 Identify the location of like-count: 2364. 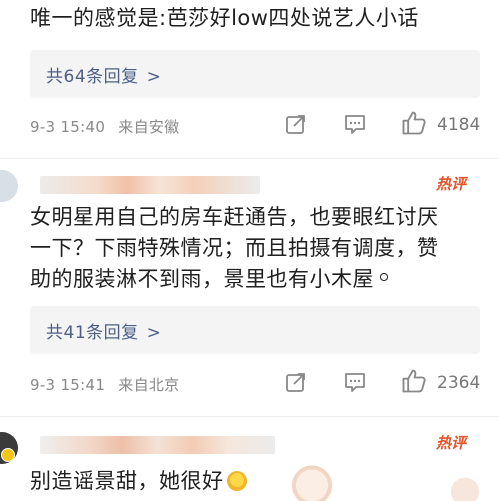
(459, 383).